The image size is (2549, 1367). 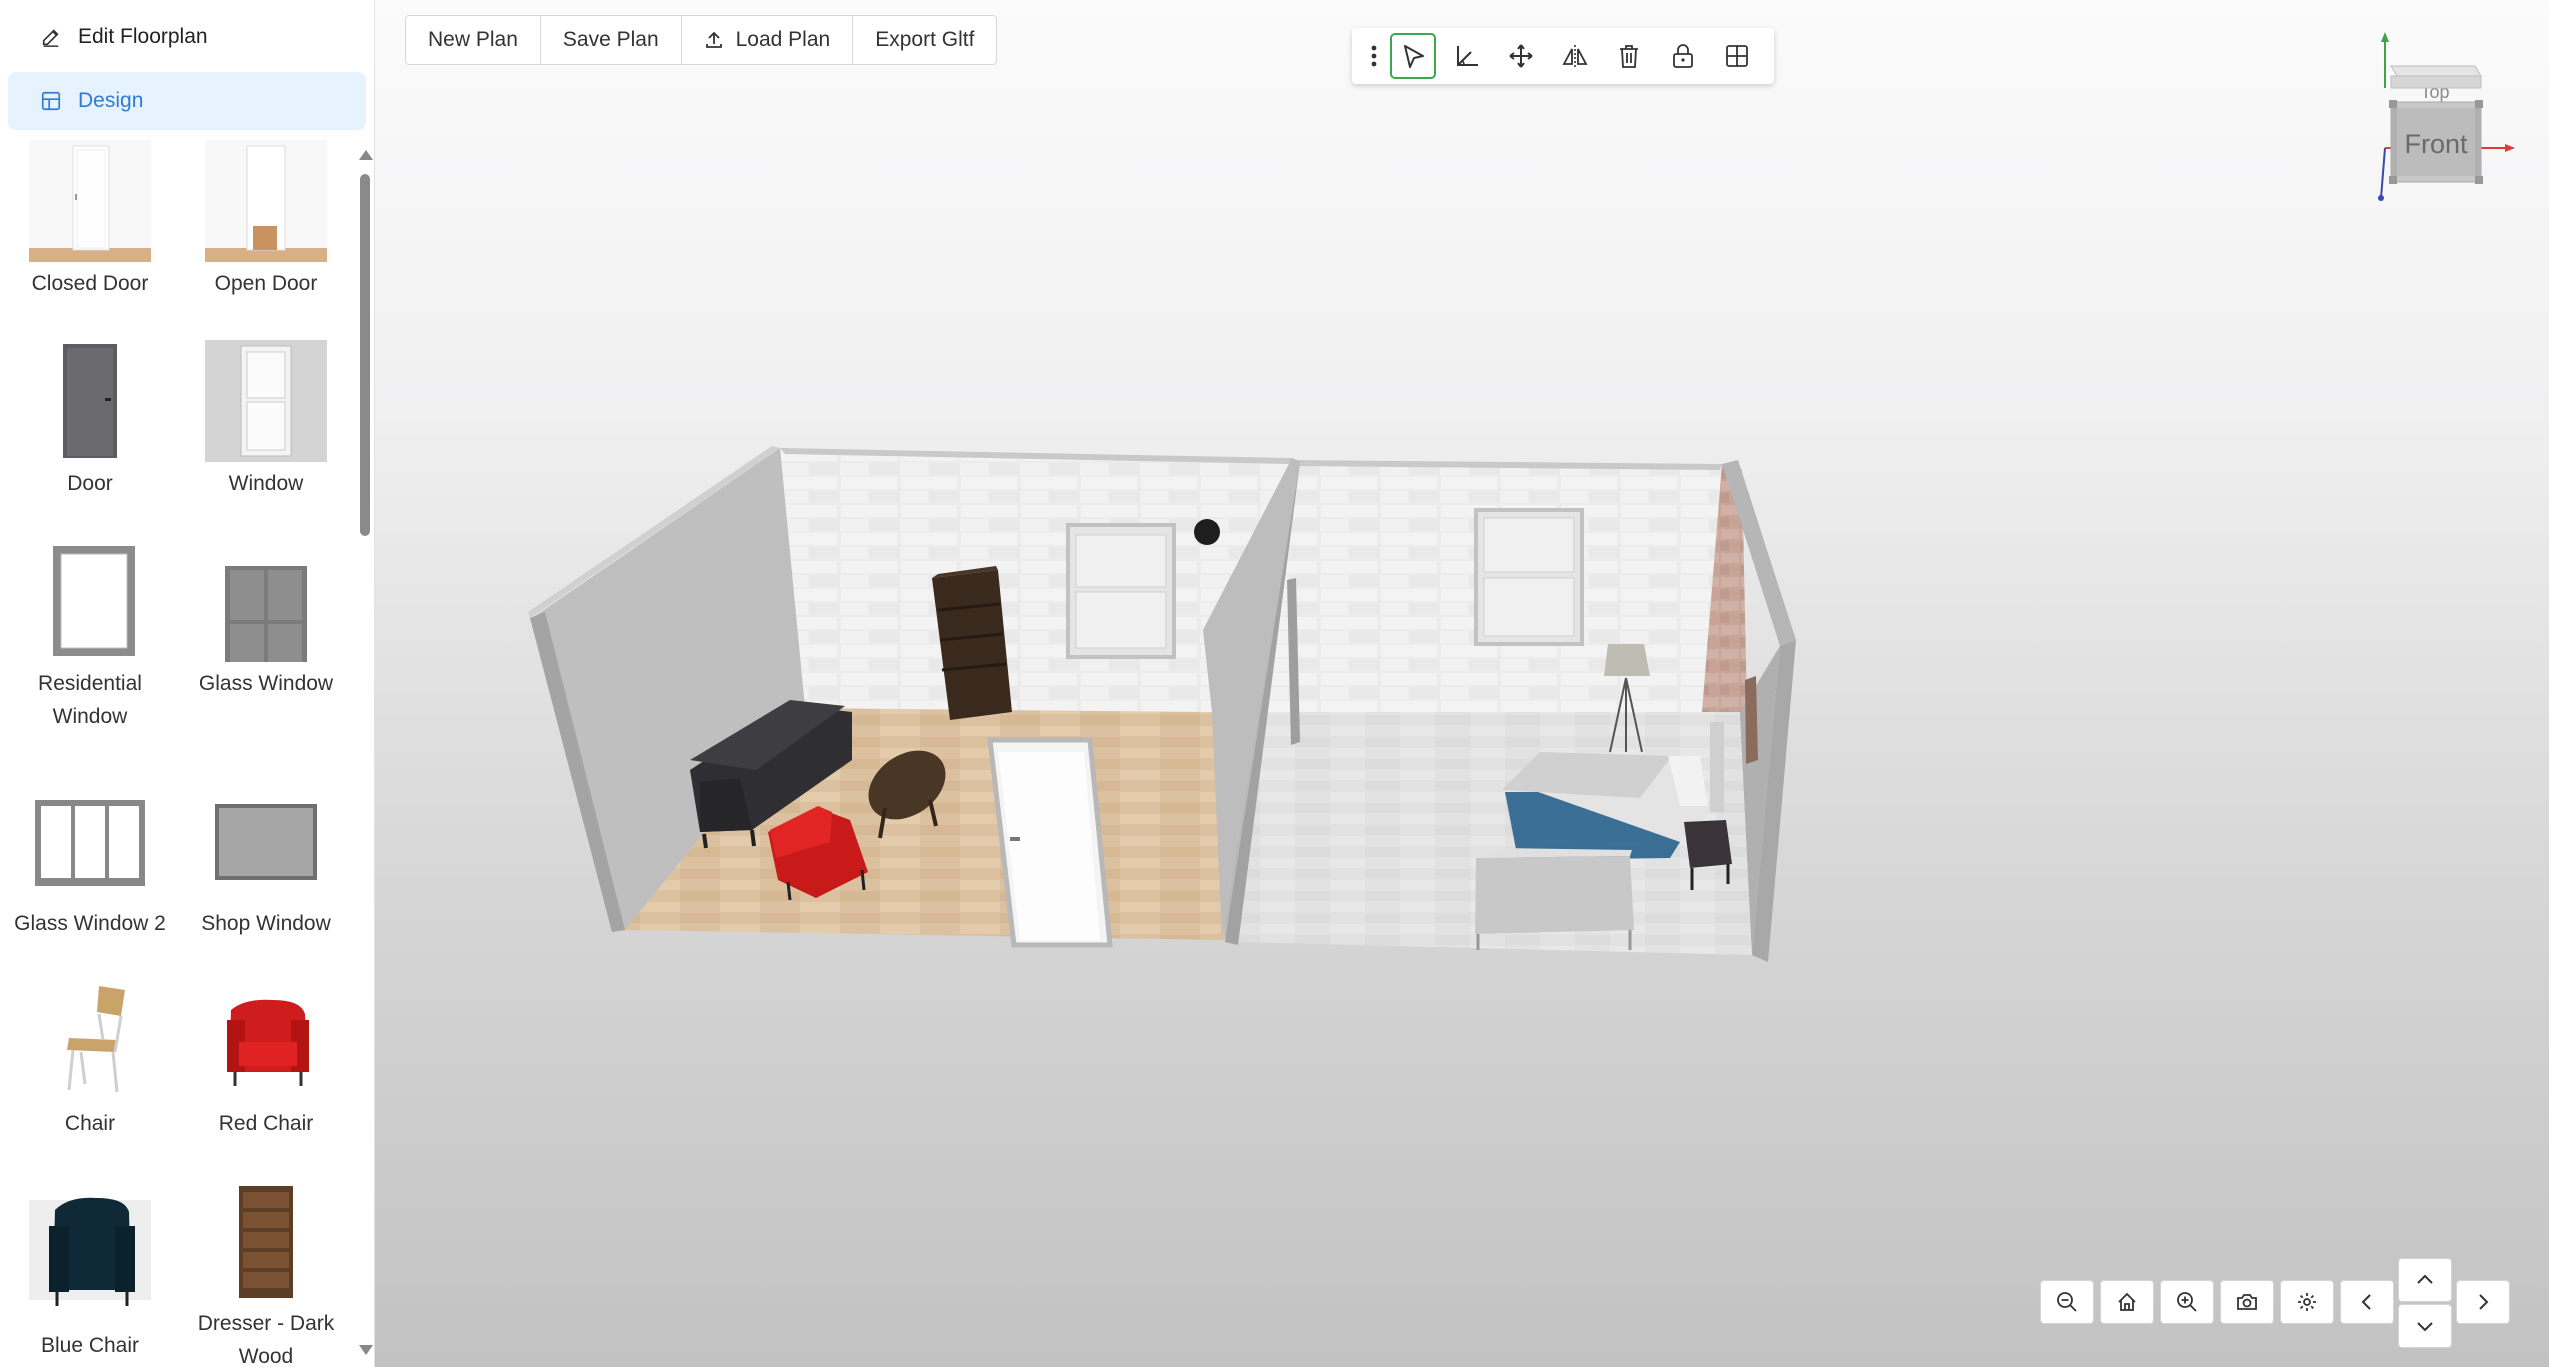 What do you see at coordinates (1467, 56) in the screenshot?
I see `measure-icon` at bounding box center [1467, 56].